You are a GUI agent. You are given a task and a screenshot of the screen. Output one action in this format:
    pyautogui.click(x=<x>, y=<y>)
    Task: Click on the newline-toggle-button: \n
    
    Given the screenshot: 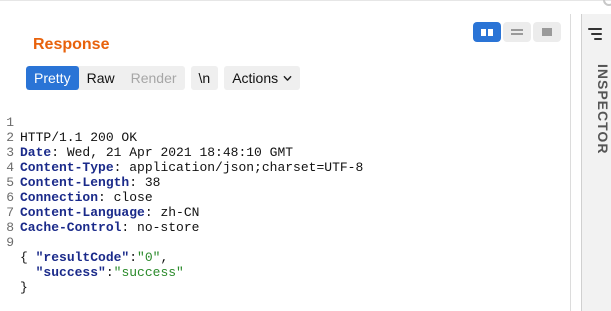 What is the action you would take?
    pyautogui.click(x=204, y=78)
    